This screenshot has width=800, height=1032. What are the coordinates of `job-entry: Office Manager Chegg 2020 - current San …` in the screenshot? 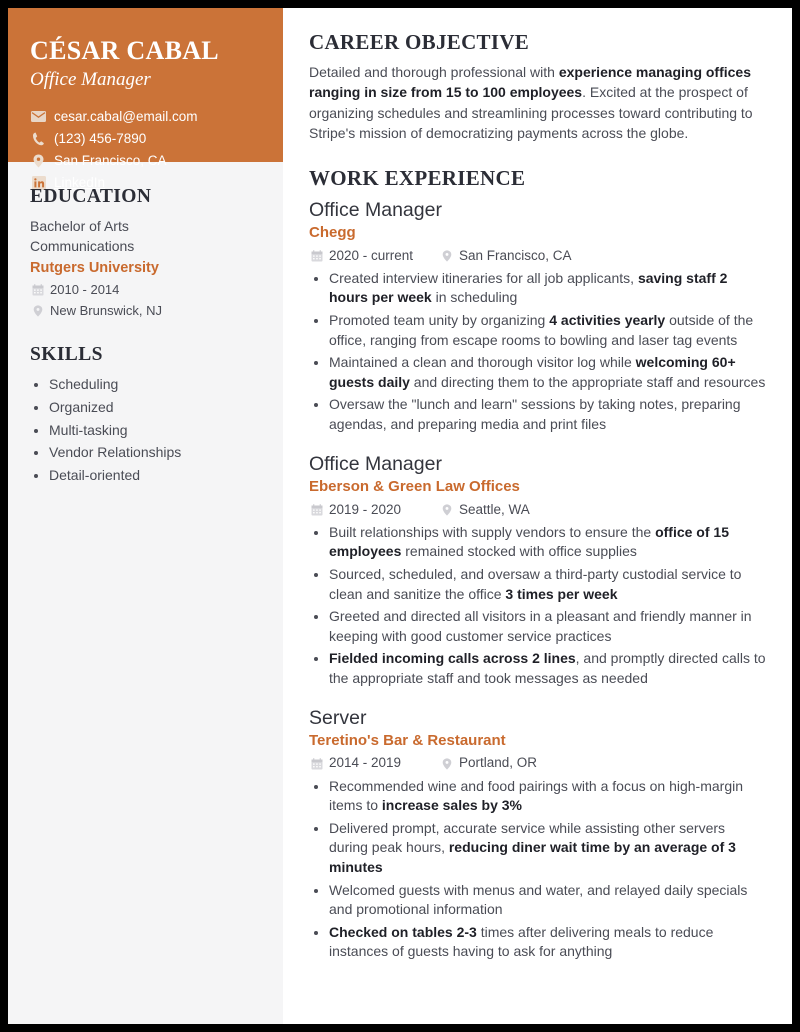 It's located at (537, 316).